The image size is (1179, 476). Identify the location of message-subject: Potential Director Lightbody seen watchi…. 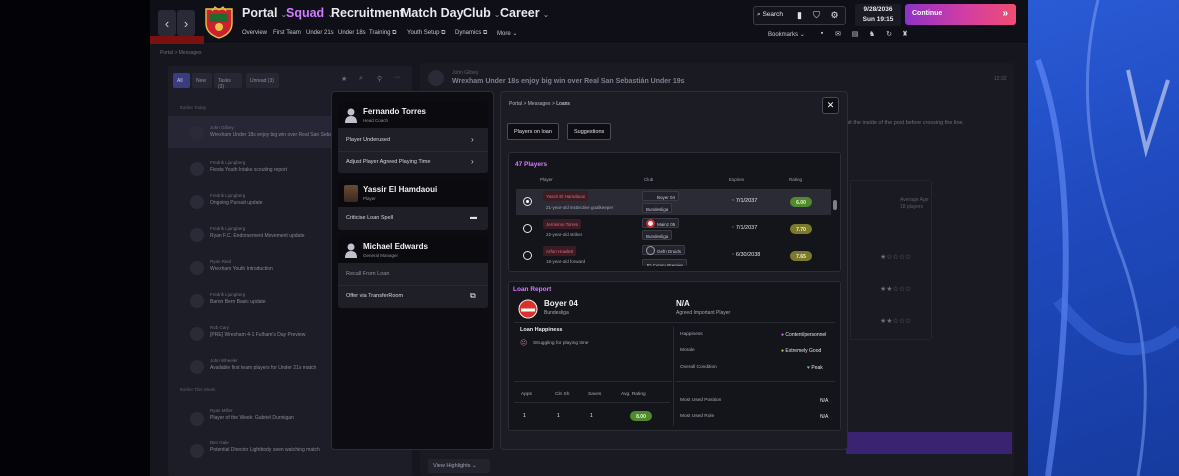
(265, 450).